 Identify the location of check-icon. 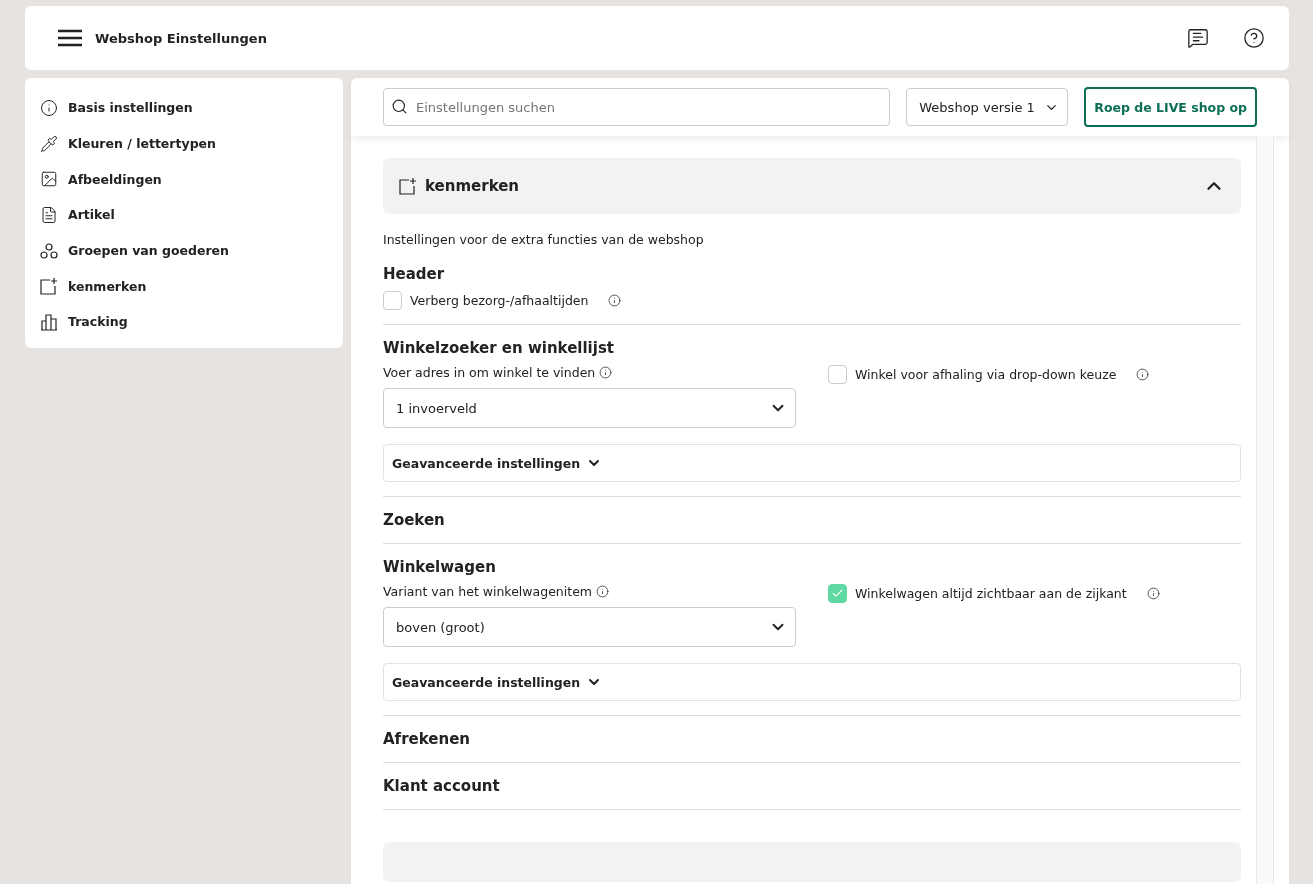
(837, 593).